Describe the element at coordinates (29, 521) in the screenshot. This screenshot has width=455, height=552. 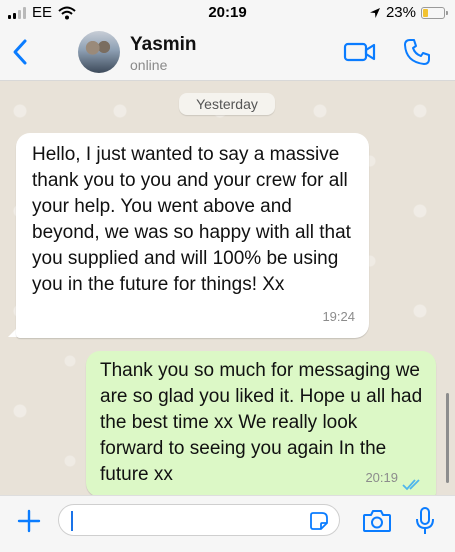
I see `plus-icon` at that location.